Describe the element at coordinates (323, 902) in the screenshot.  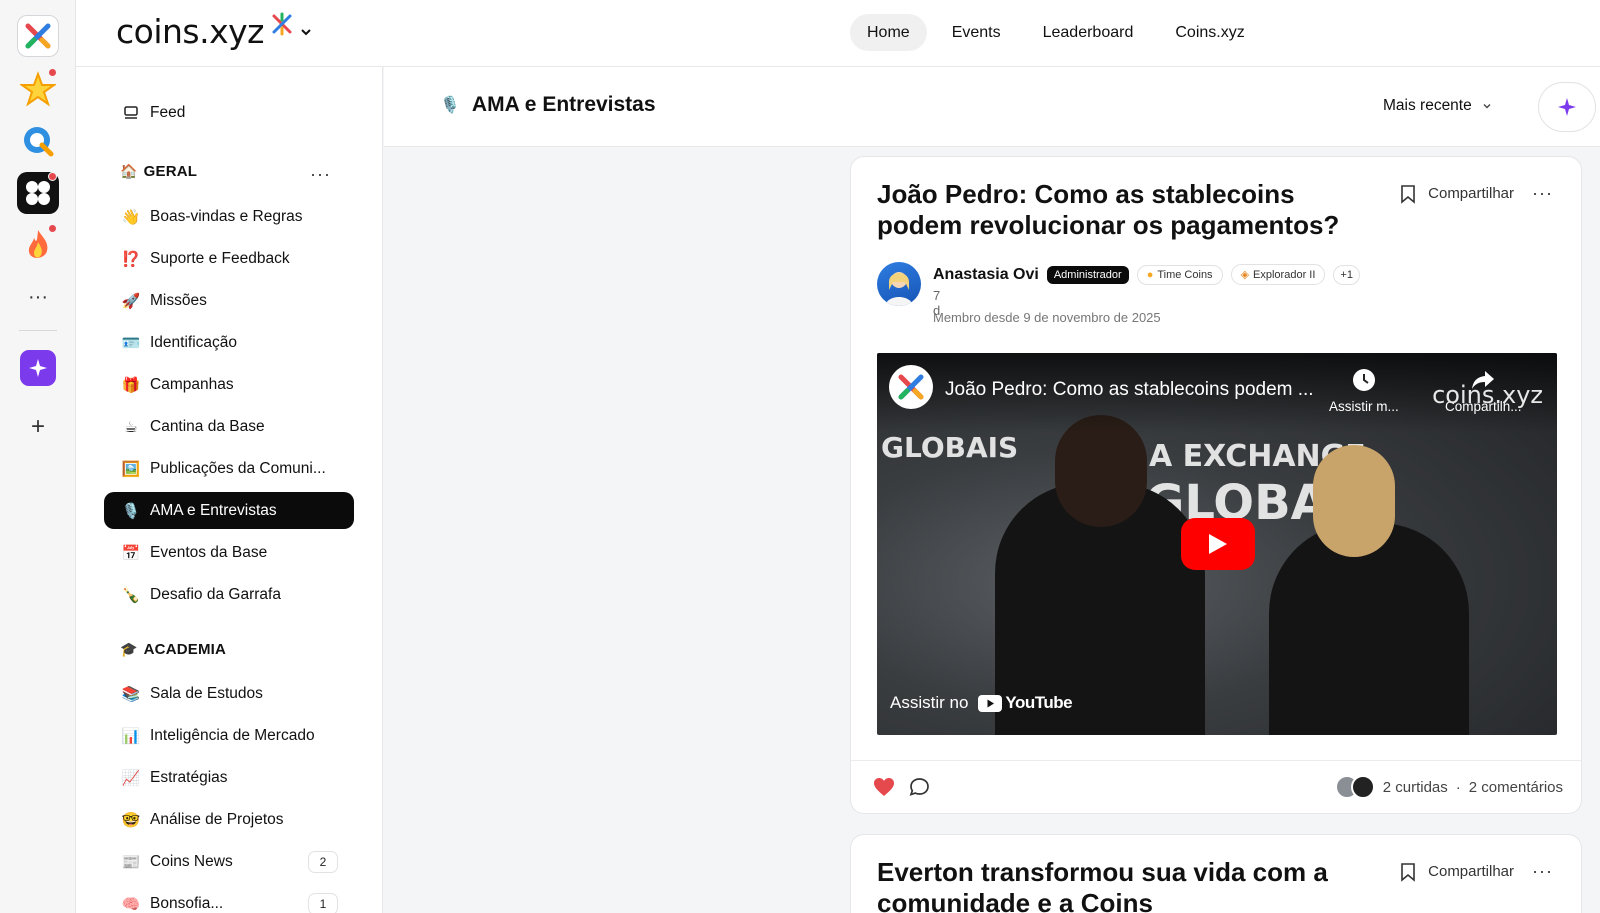
I see `unread-badge: 1` at that location.